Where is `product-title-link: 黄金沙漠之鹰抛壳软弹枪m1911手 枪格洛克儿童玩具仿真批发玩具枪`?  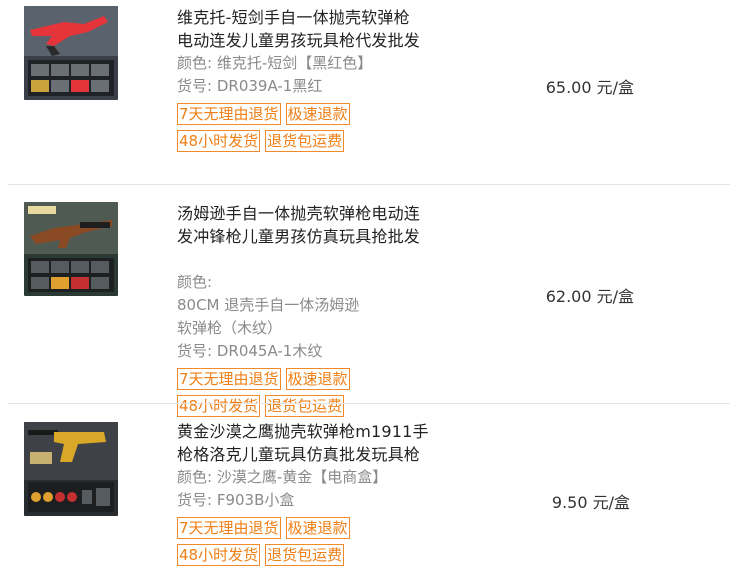
product-title-link: 黄金沙漠之鹰抛壳软弹枪m1911手 枪格洛克儿童玩具仿真批发玩具枪 is located at coordinates (322, 443).